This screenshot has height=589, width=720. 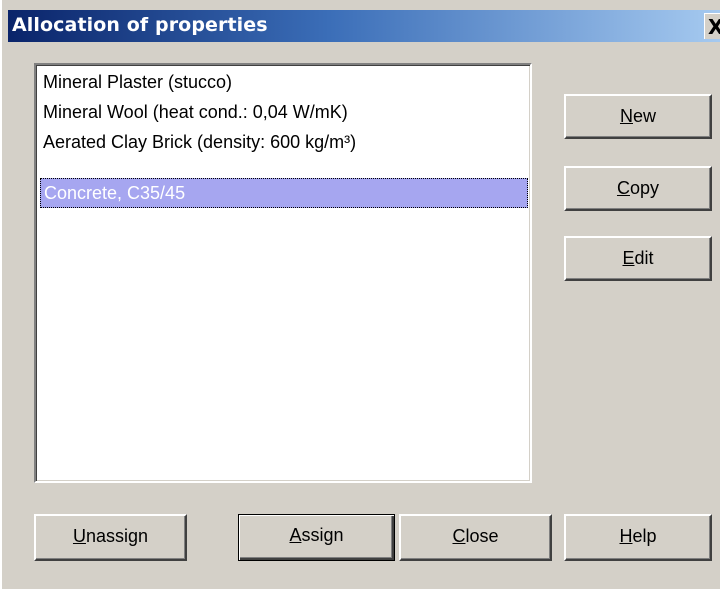 I want to click on help-button: Help, so click(x=638, y=537).